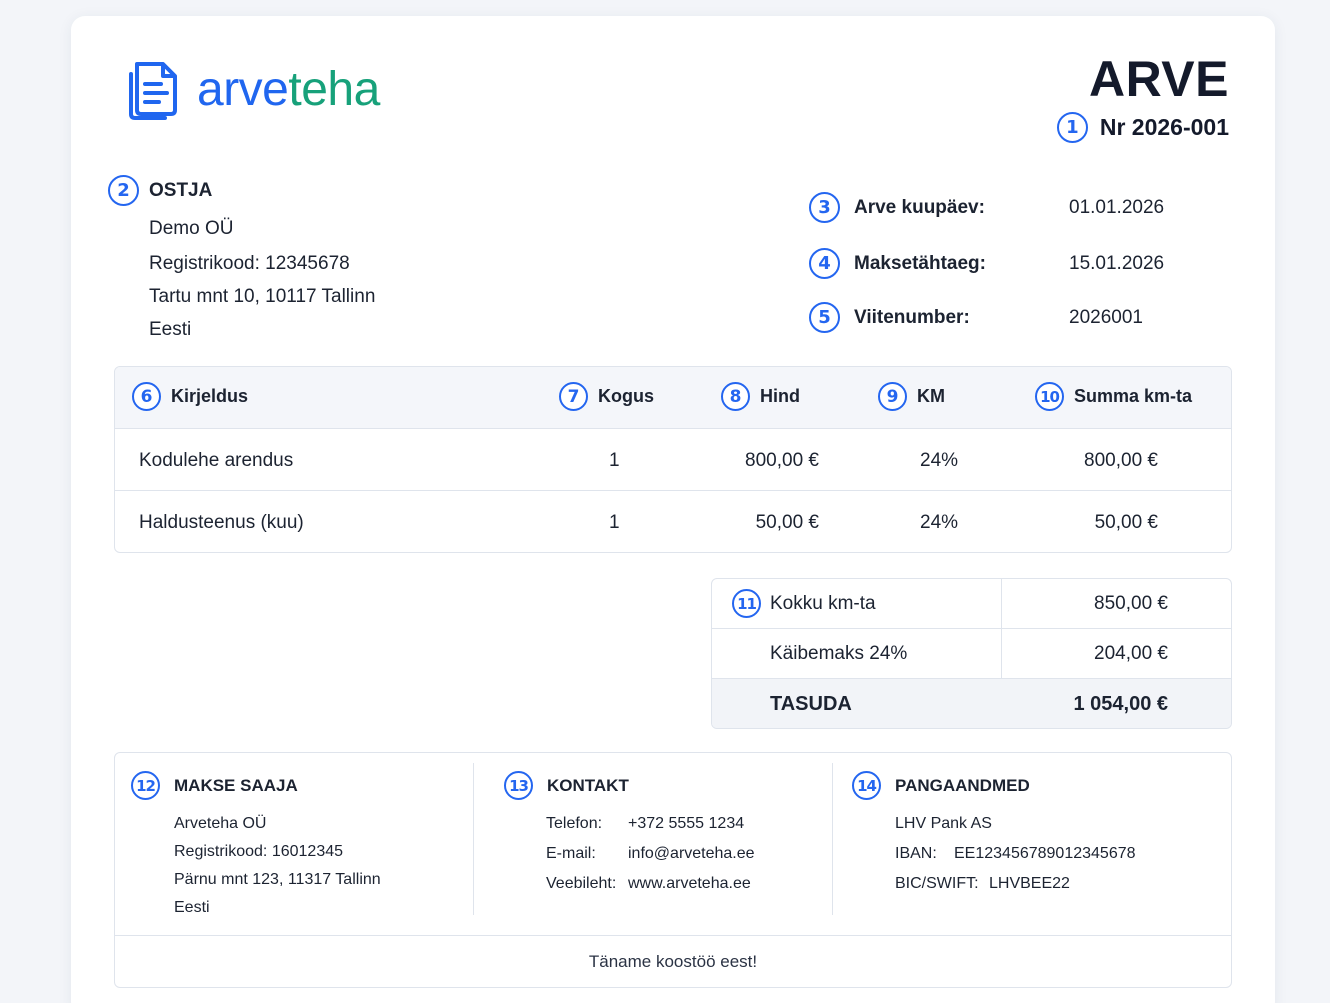 This screenshot has width=1330, height=1003. I want to click on col-label: Kogus, so click(626, 396).